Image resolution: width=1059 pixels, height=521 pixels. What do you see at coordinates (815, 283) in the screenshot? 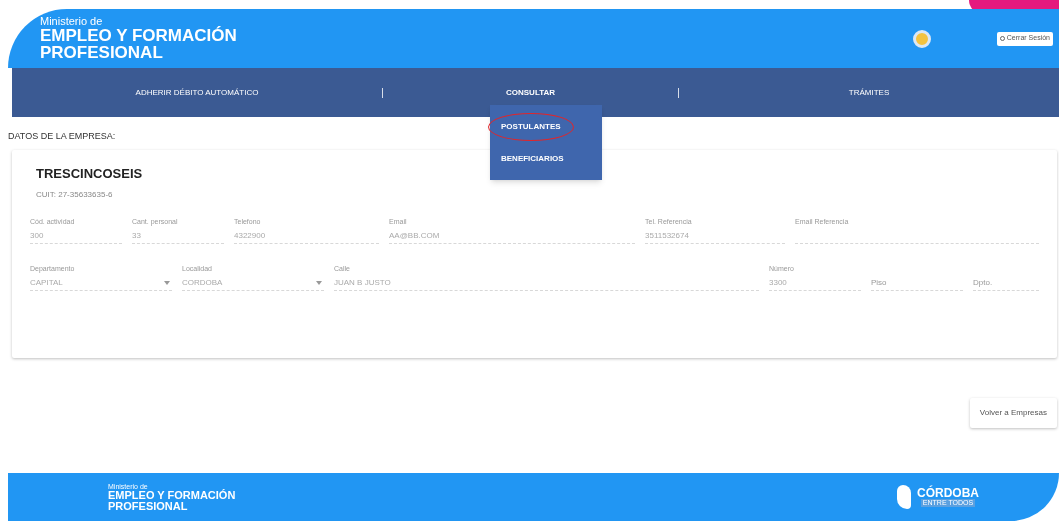
I see `input-field: 3300` at bounding box center [815, 283].